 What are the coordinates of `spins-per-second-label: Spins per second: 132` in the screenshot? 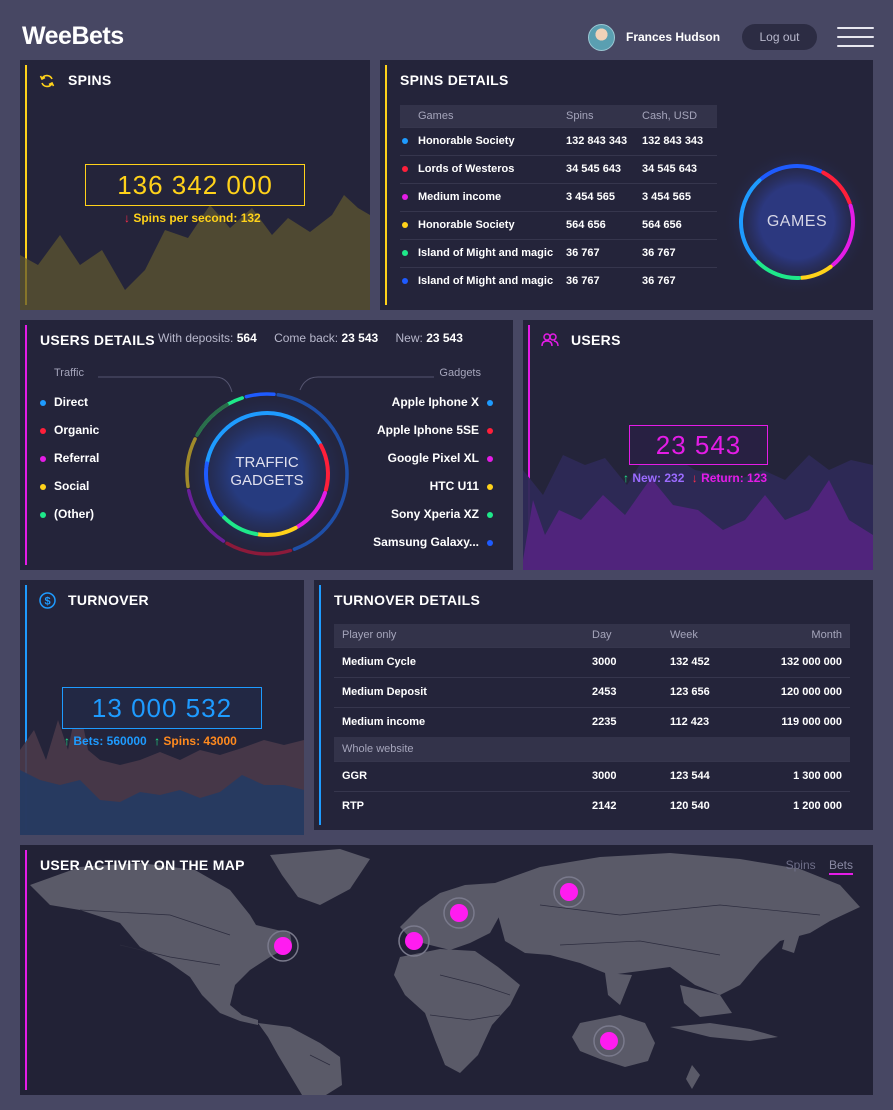 It's located at (197, 218).